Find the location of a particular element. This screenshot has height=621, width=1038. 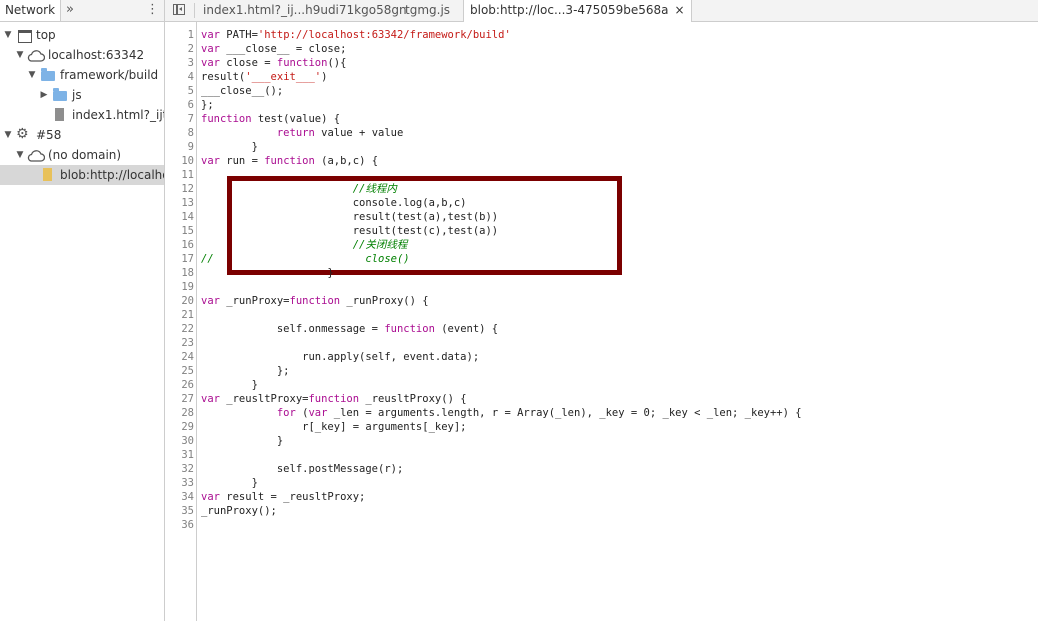

line-number: 16 is located at coordinates (179, 245).